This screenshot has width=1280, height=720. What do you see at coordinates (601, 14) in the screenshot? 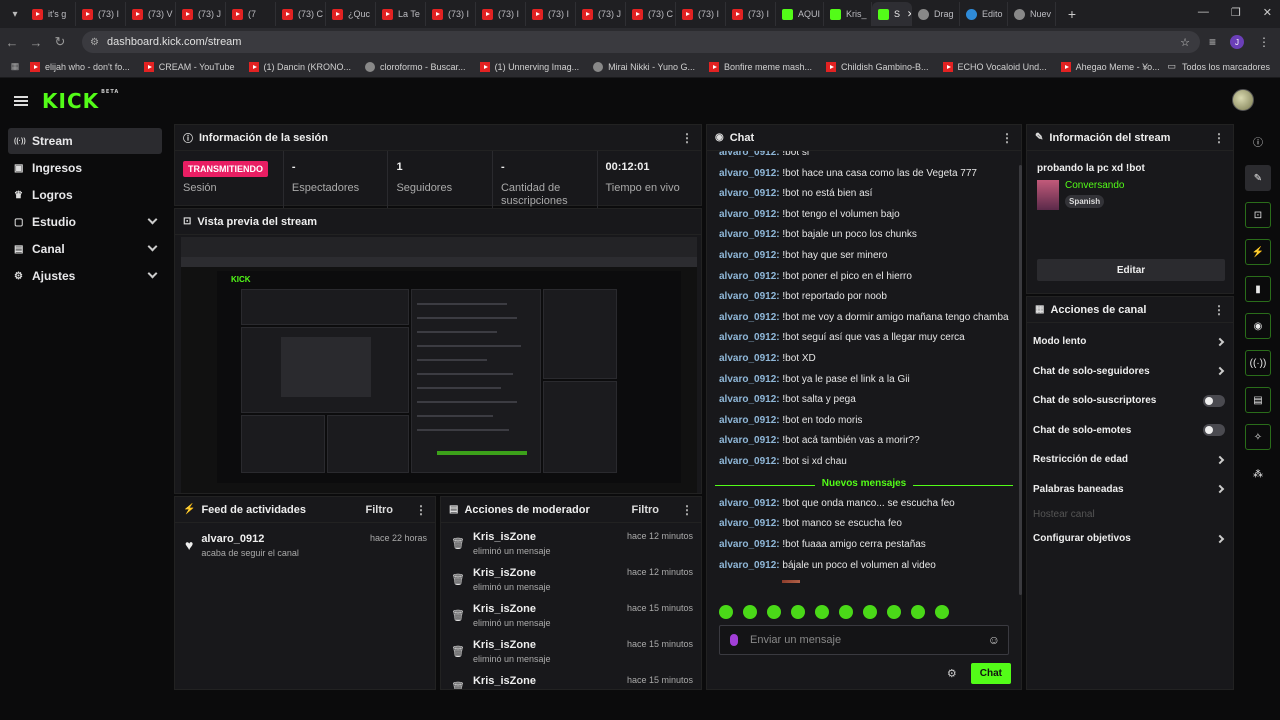
I see `browser-tab: (73) J` at bounding box center [601, 14].